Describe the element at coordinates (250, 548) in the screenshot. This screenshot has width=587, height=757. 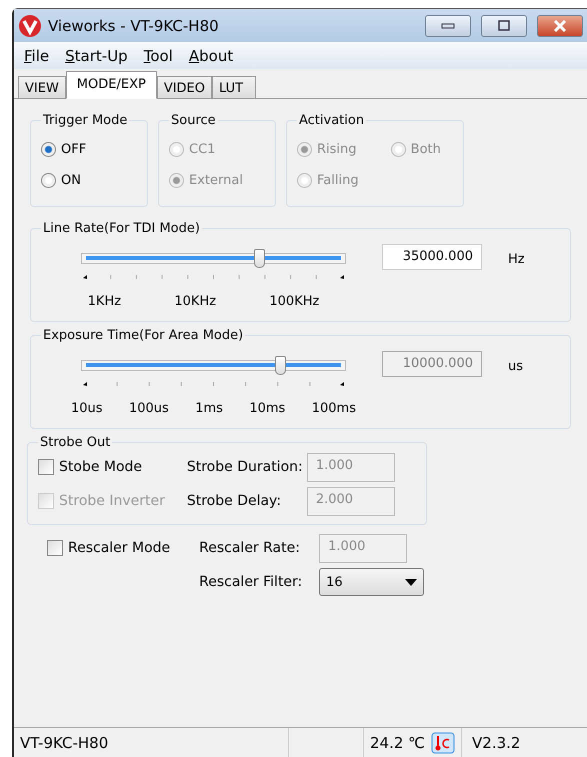
I see `field-label: Rescaler Rate:` at that location.